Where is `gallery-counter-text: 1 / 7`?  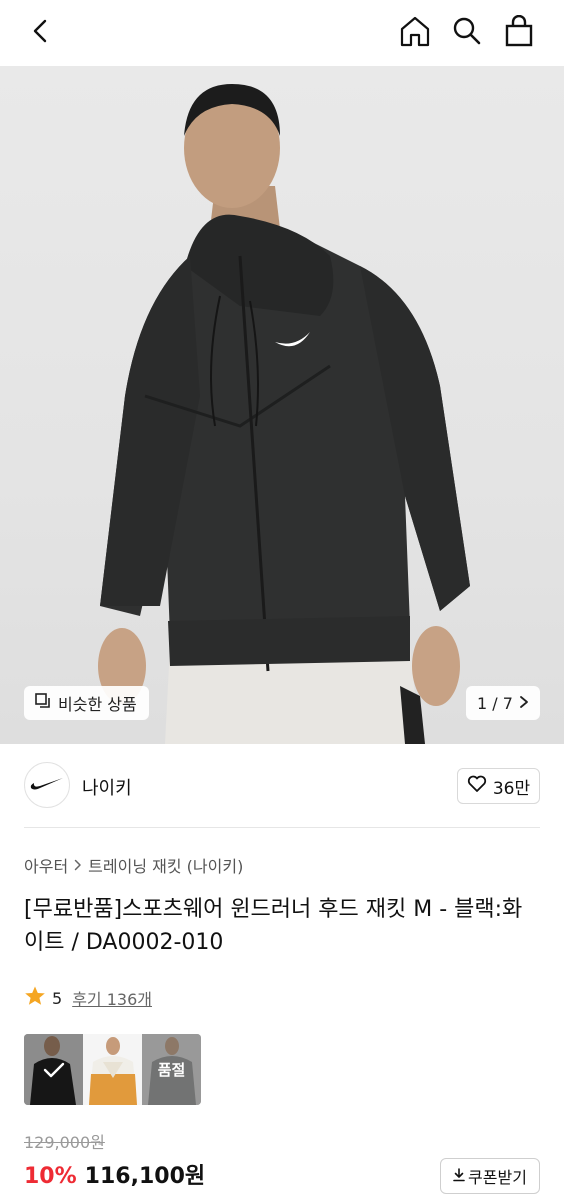 gallery-counter-text: 1 / 7 is located at coordinates (495, 703).